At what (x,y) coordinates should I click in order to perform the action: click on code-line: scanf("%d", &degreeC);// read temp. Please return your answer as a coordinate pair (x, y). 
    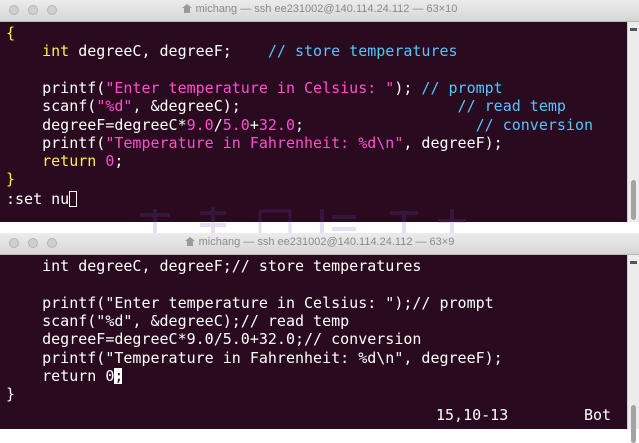
    Looking at the image, I should click on (177, 321).